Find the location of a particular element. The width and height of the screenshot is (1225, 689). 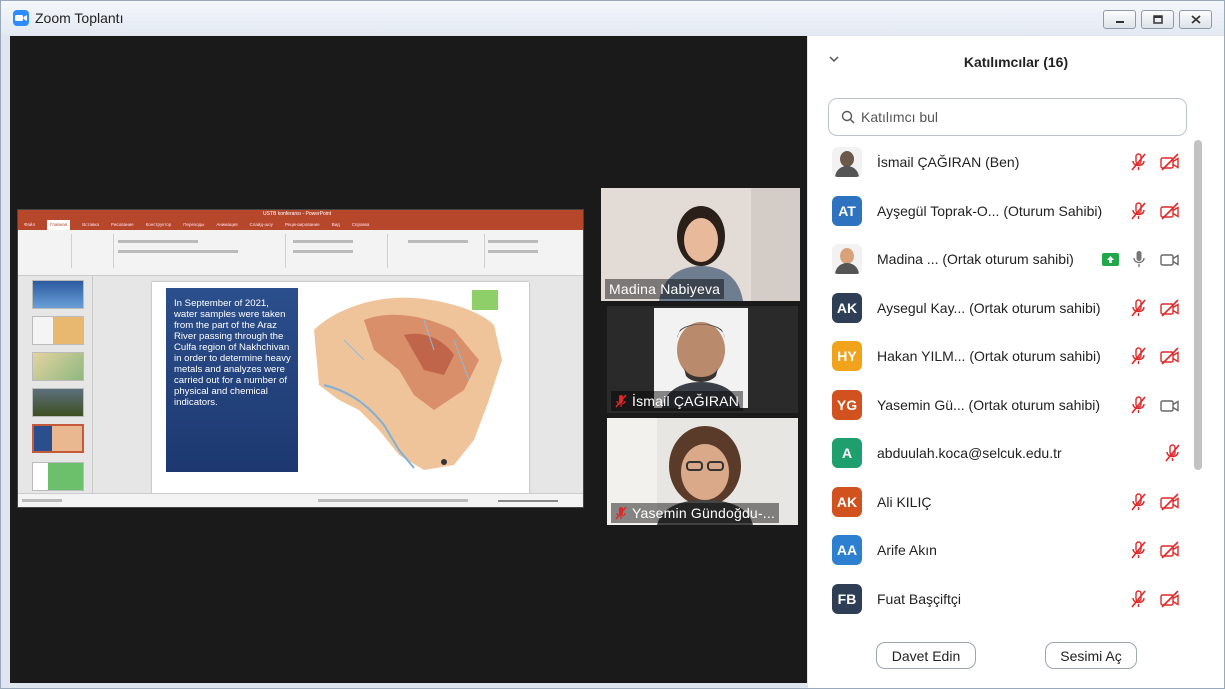

unmute-button: Sesimi Aç is located at coordinates (1091, 655).